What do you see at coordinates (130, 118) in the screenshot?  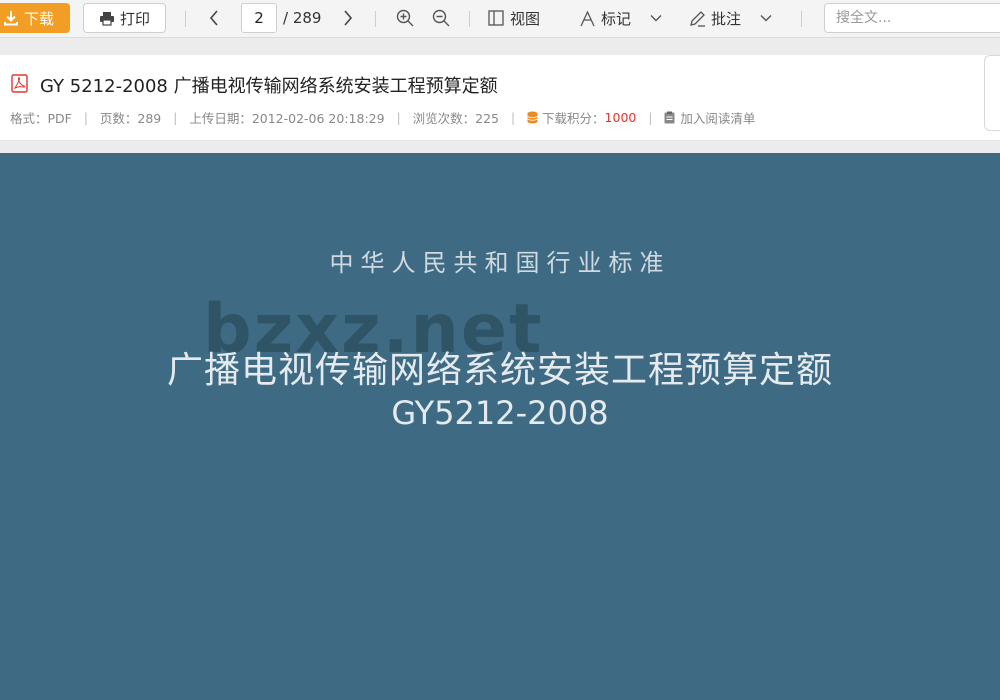 I see `meta-pages: 页数：289` at bounding box center [130, 118].